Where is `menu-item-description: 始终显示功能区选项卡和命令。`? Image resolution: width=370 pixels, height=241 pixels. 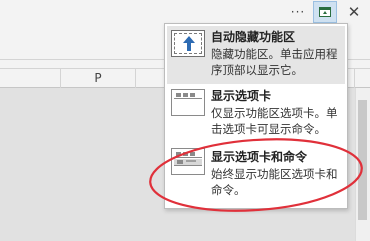 menu-item-description: 始终显示功能区选项卡和命令。 is located at coordinates (274, 182).